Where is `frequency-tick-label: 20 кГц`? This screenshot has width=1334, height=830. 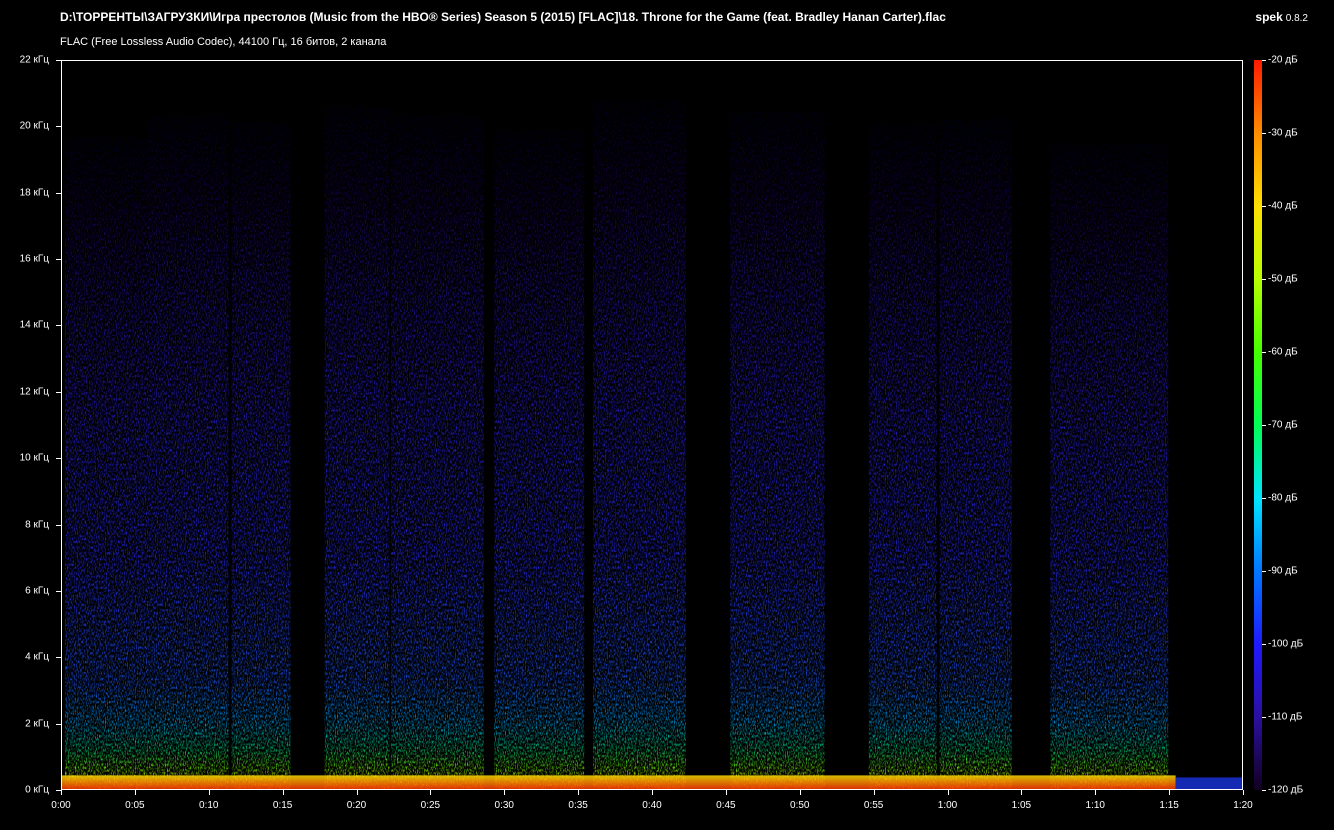
frequency-tick-label: 20 кГц is located at coordinates (34, 126).